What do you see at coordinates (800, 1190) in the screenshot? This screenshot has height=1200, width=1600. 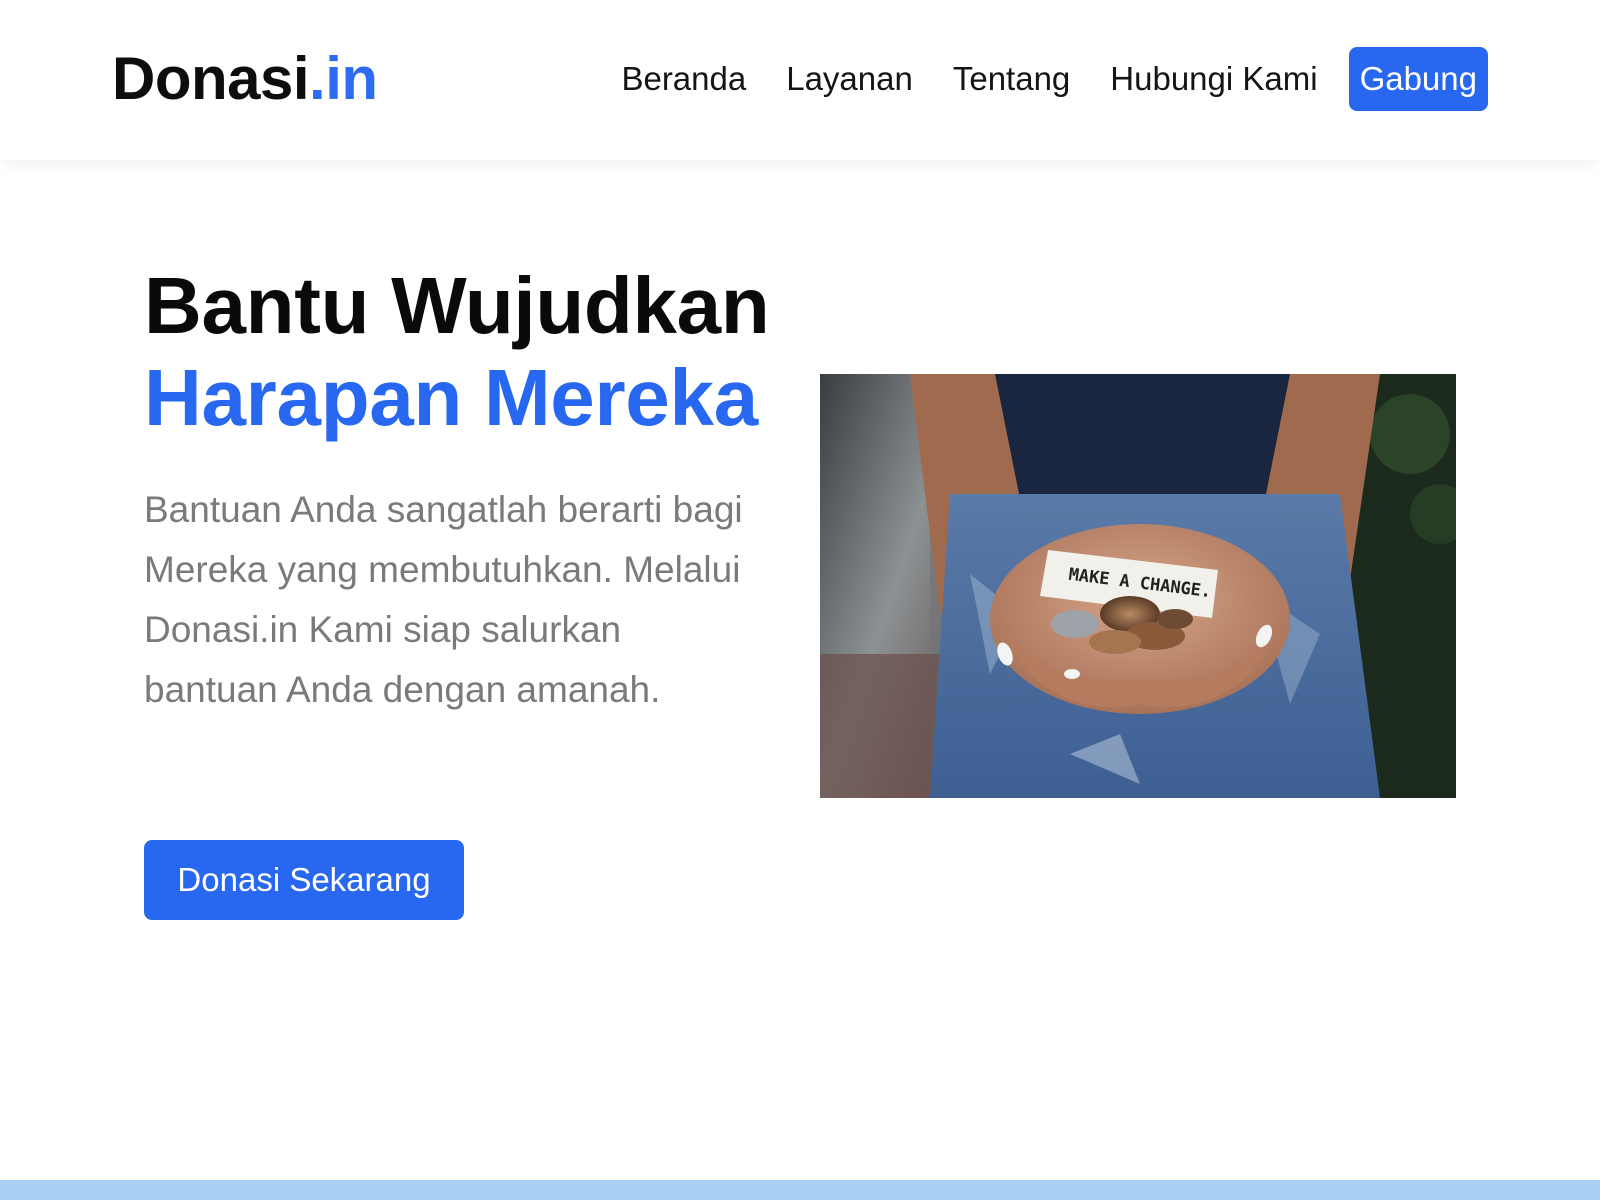 I see `footer-band` at bounding box center [800, 1190].